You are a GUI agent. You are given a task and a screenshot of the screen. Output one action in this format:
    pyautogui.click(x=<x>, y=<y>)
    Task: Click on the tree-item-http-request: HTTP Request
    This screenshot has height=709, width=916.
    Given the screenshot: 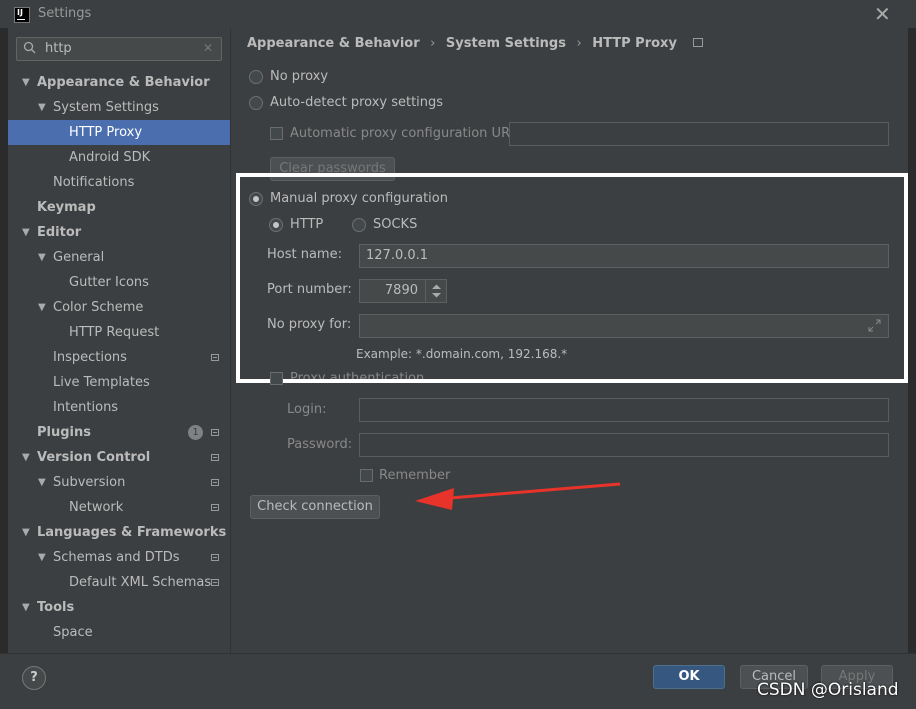 What is the action you would take?
    pyautogui.click(x=119, y=332)
    